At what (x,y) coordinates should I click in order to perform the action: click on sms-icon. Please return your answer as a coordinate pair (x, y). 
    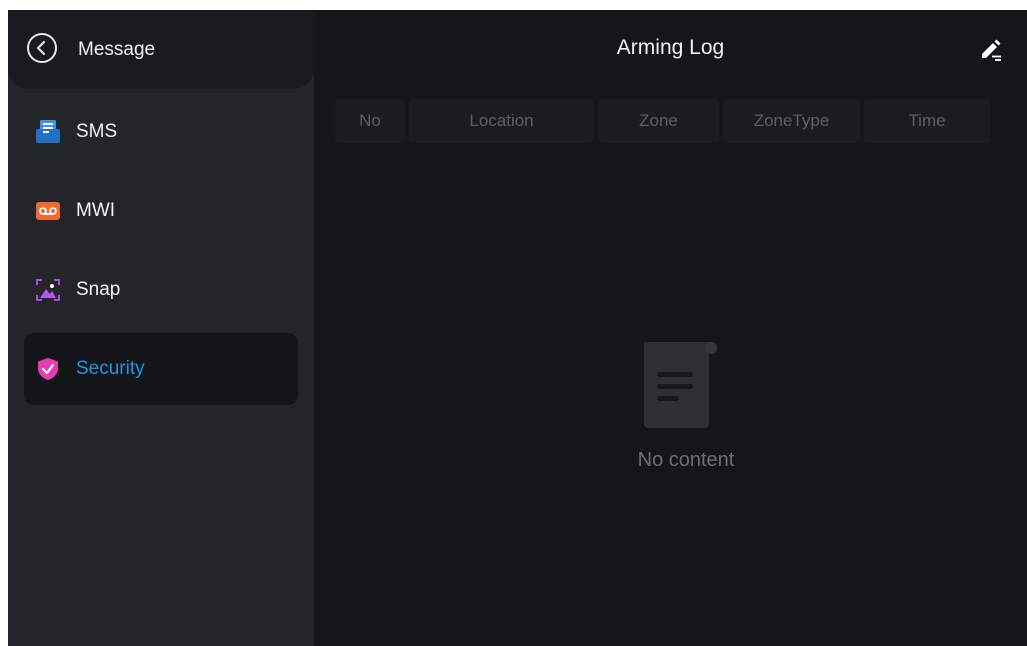
    Looking at the image, I should click on (48, 131).